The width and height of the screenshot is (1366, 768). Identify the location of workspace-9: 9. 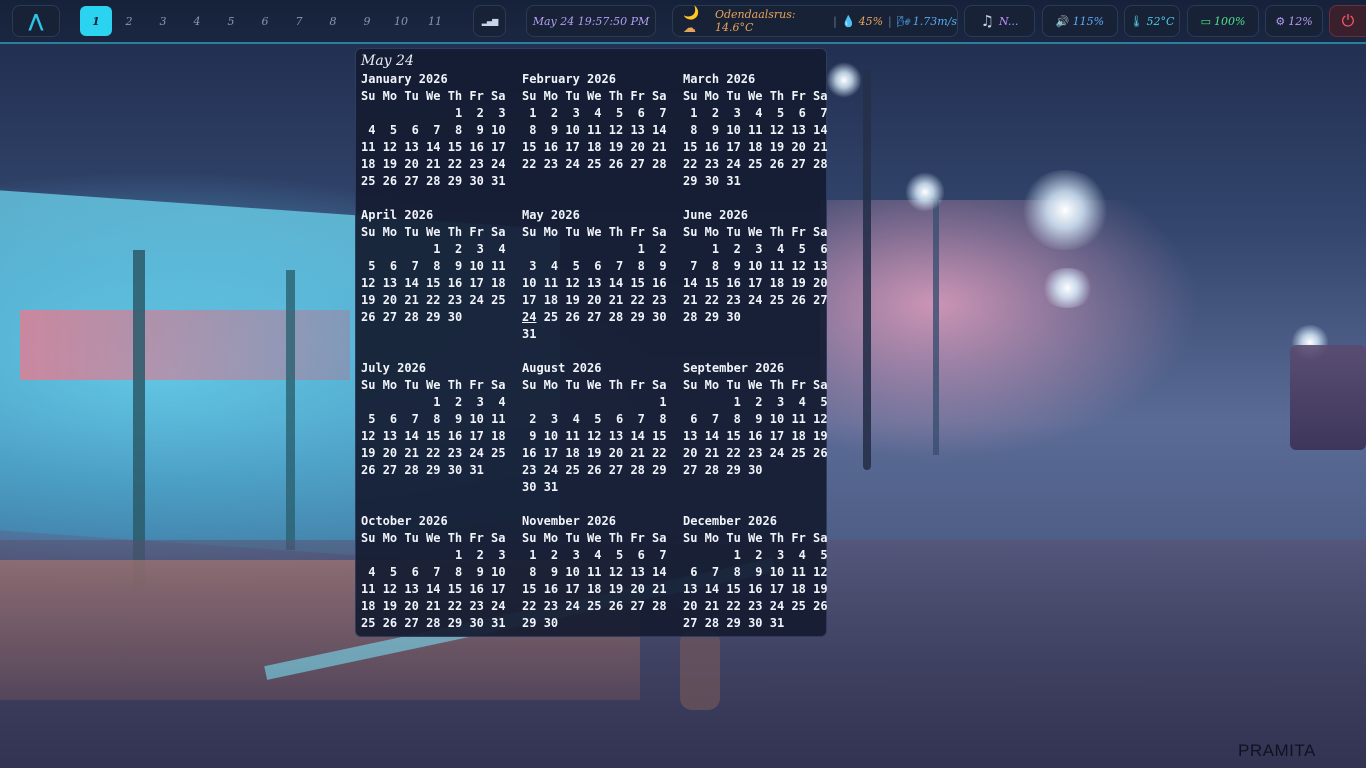
(367, 21).